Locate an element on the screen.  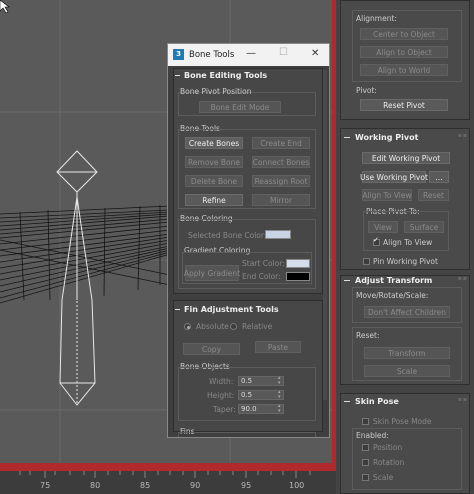
pin-working-pivot-label: Pin Working Pivot is located at coordinates (405, 261).